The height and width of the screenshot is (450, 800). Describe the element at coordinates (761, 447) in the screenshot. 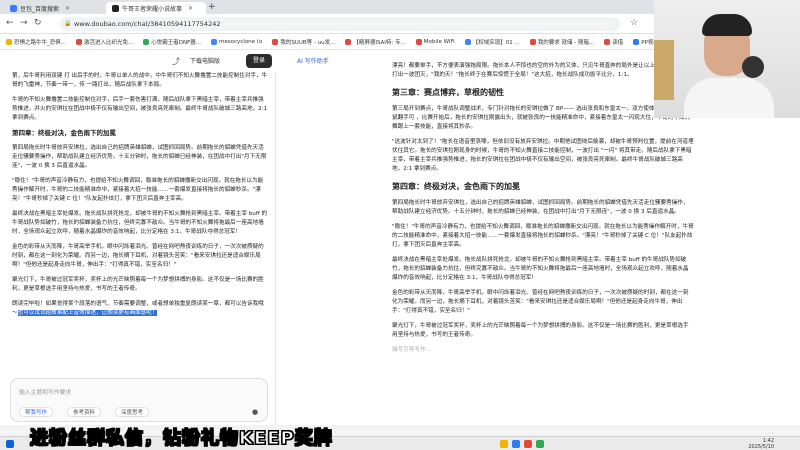

I see `clock-date: 2025/5/10` at that location.